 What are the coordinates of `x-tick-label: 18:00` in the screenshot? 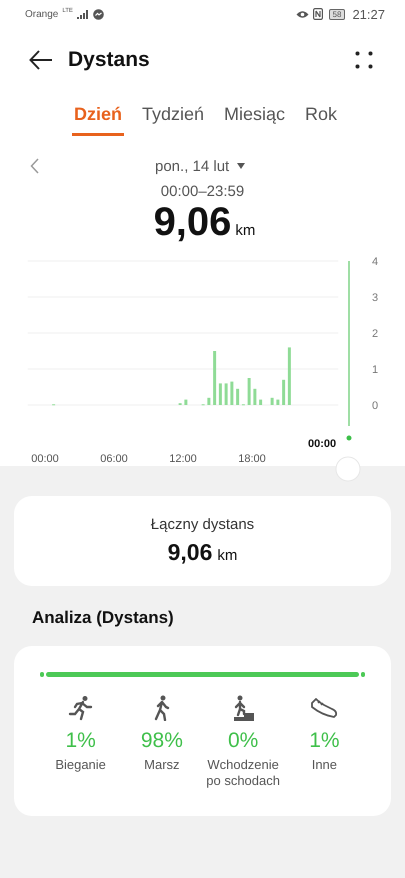 It's located at (252, 459).